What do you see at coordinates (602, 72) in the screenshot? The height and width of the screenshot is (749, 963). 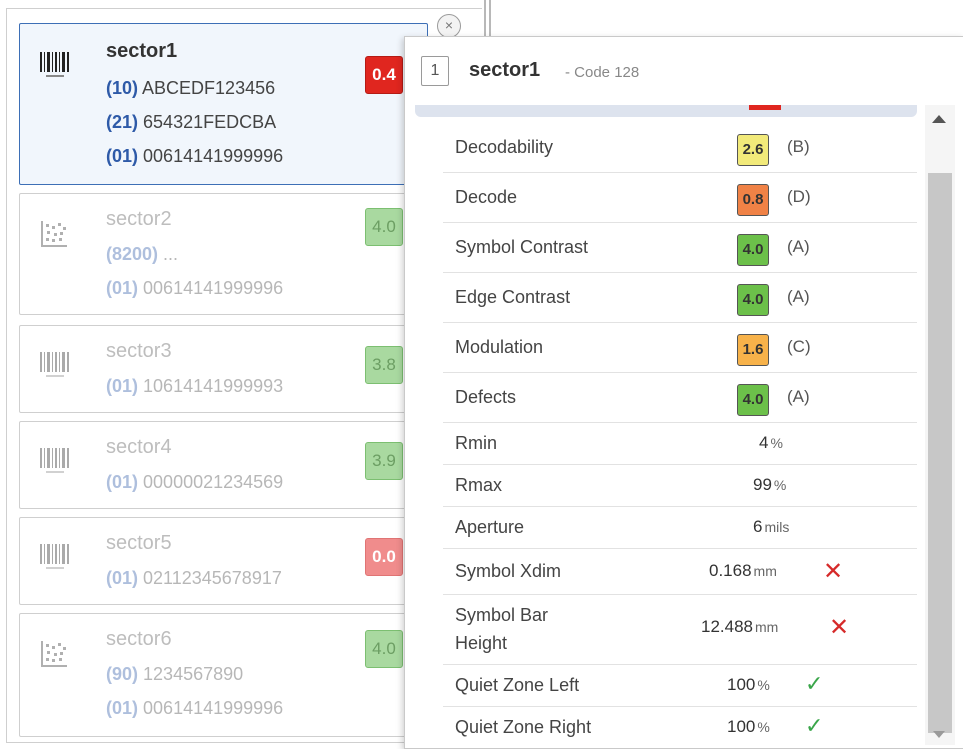 I see `symbology-label: - Code 128` at bounding box center [602, 72].